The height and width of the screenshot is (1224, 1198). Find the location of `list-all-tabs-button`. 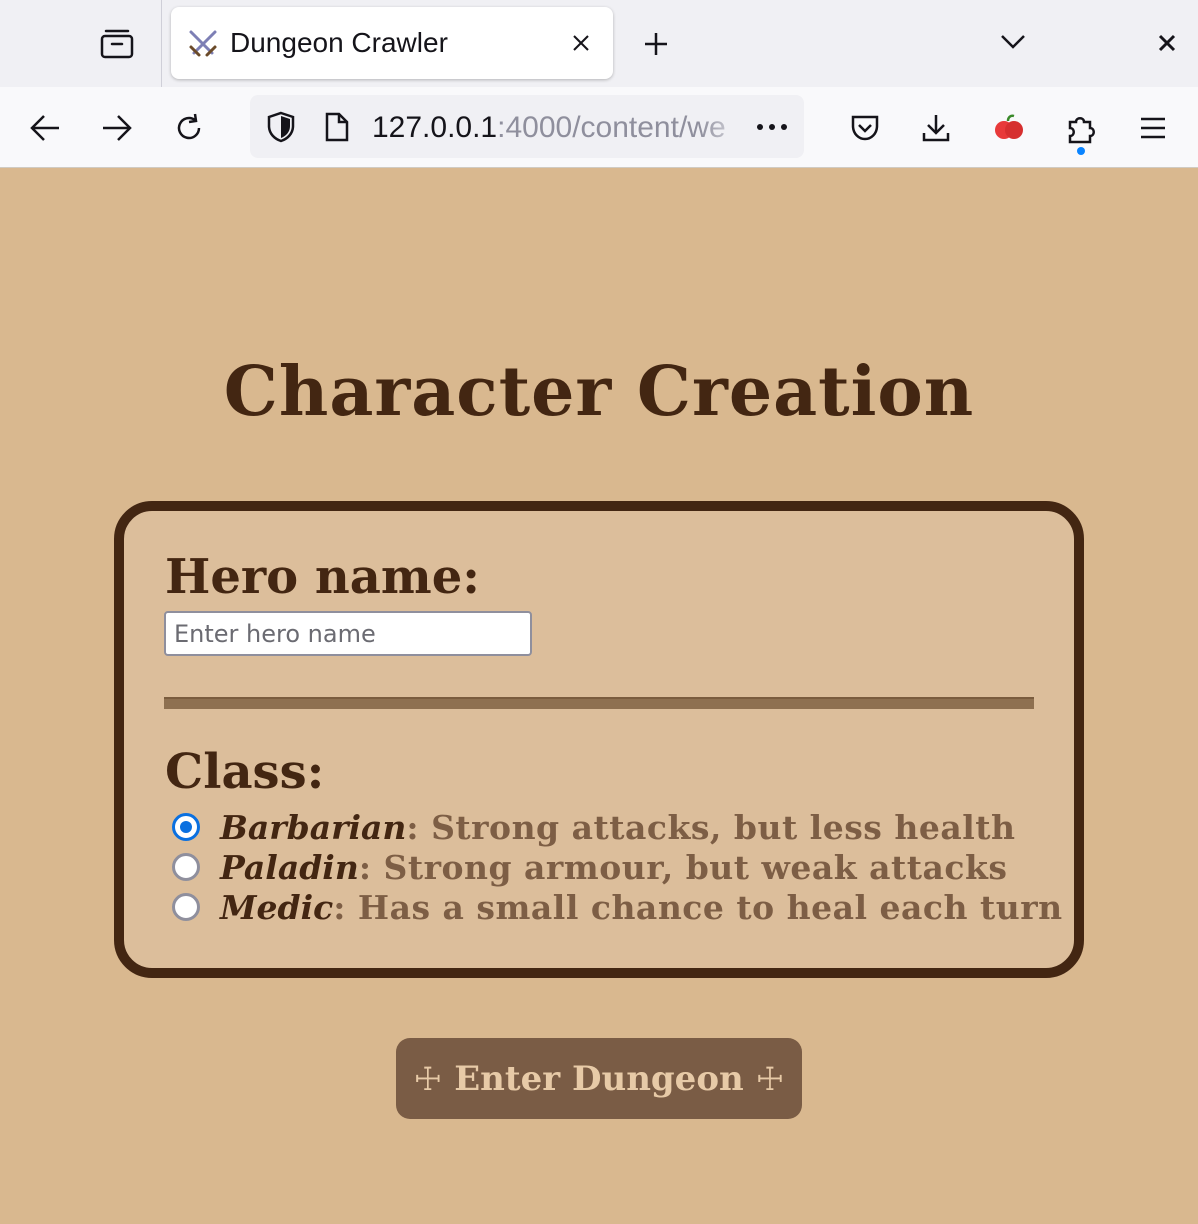

list-all-tabs-button is located at coordinates (1013, 42).